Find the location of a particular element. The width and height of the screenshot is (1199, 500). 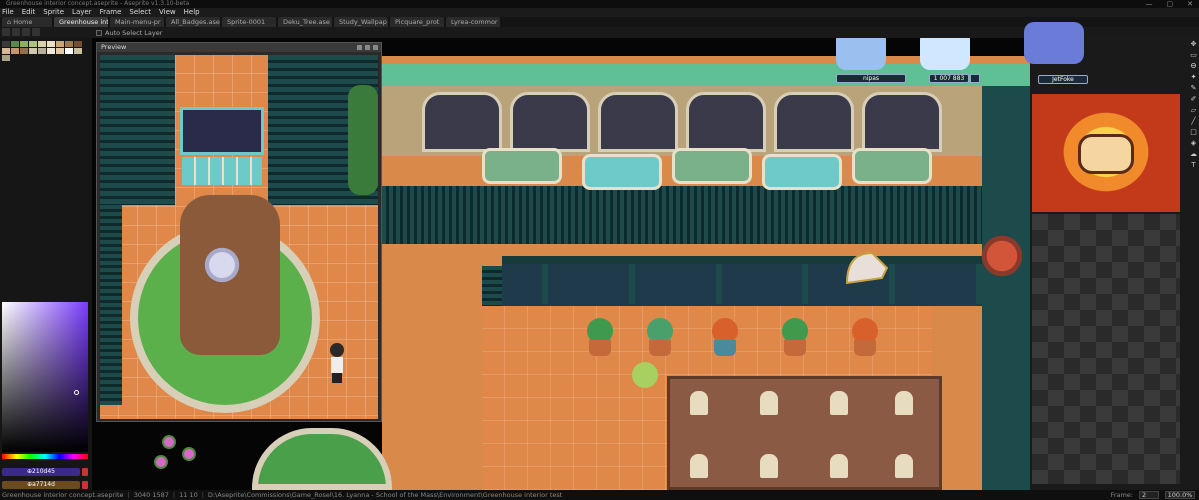

streamer-avatar is located at coordinates (861, 54).